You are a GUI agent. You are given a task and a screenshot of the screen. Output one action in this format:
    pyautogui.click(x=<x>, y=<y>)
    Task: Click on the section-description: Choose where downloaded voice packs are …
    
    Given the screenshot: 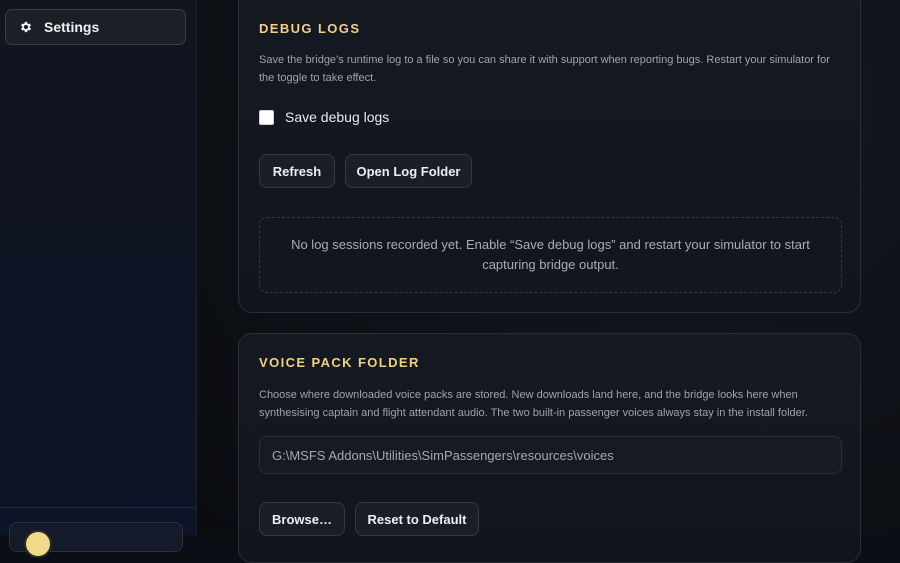 What is the action you would take?
    pyautogui.click(x=533, y=404)
    